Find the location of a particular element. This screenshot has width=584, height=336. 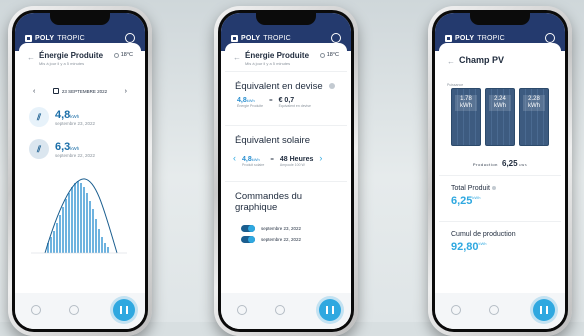

legend-item: septembre 23, 2022 is located at coordinates (271, 228).